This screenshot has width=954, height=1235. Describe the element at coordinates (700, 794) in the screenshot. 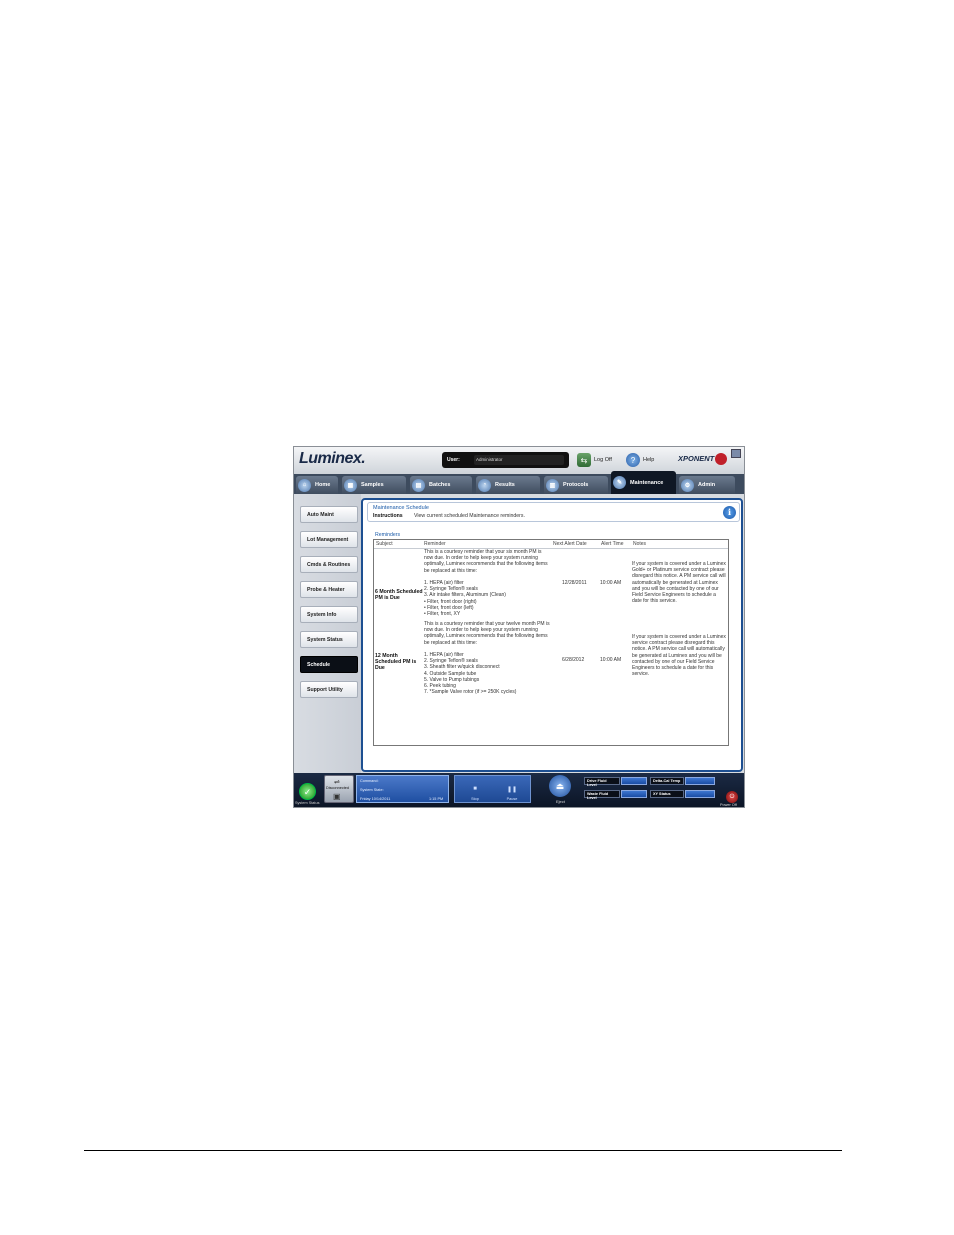

I see `xy-status-bar` at that location.